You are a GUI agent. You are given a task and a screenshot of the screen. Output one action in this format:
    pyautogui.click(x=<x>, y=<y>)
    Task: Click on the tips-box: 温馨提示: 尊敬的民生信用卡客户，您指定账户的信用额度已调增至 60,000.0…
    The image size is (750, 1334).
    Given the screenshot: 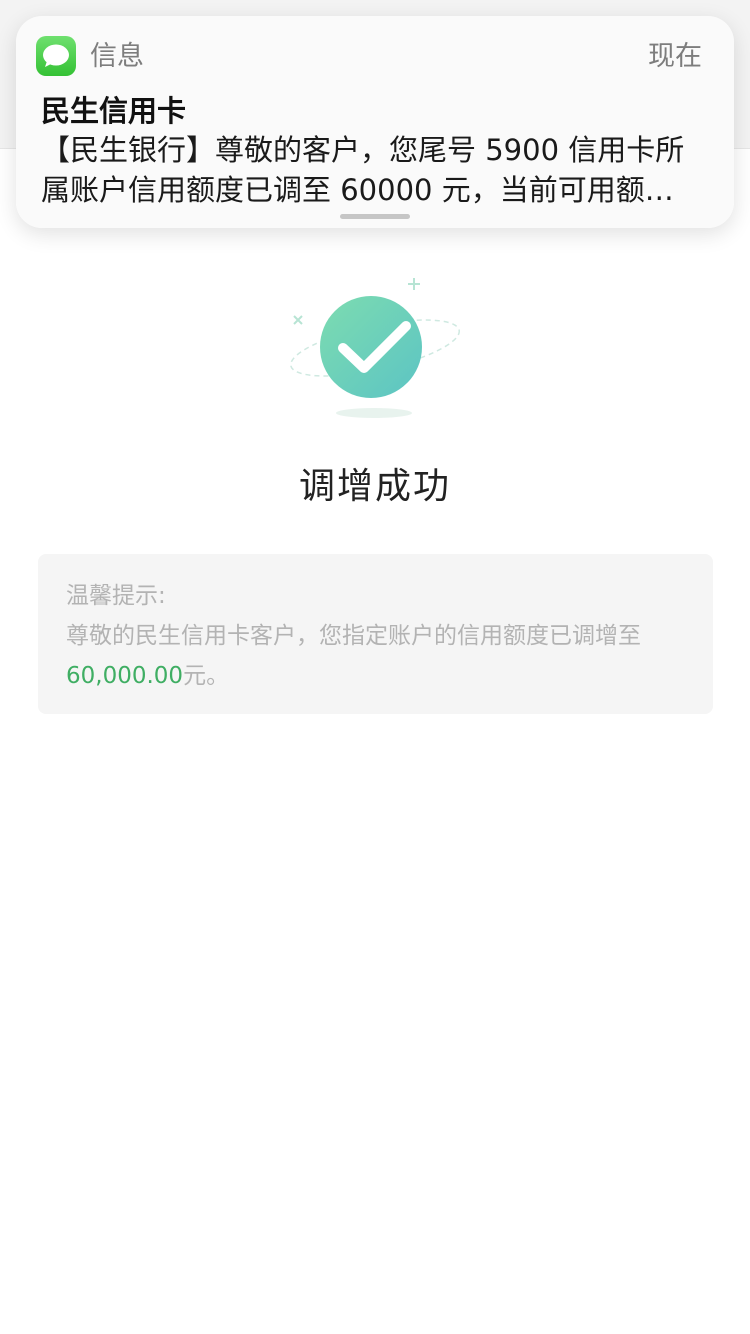 What is the action you would take?
    pyautogui.click(x=375, y=634)
    